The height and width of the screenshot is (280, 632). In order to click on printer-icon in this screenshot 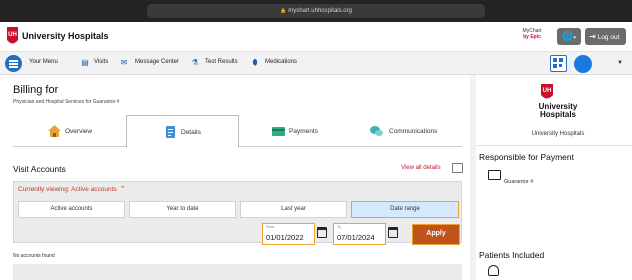, I will do `click(457, 168)`.